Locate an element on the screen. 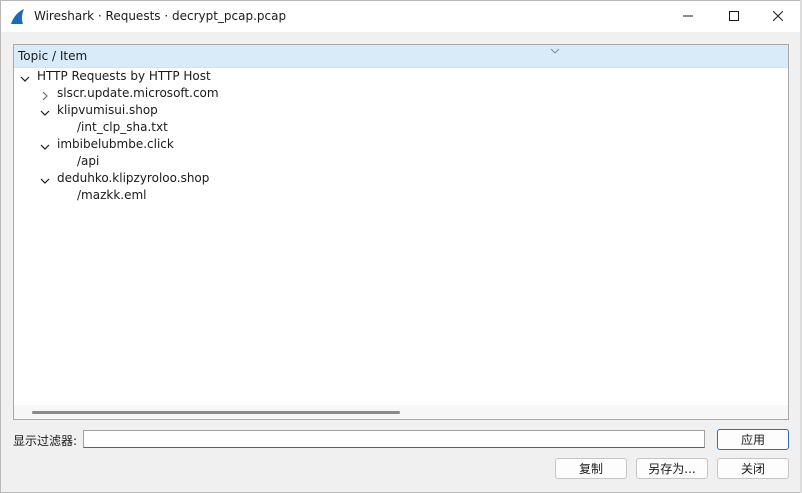 The height and width of the screenshot is (493, 802). horizontal-scrollbar is located at coordinates (401, 412).